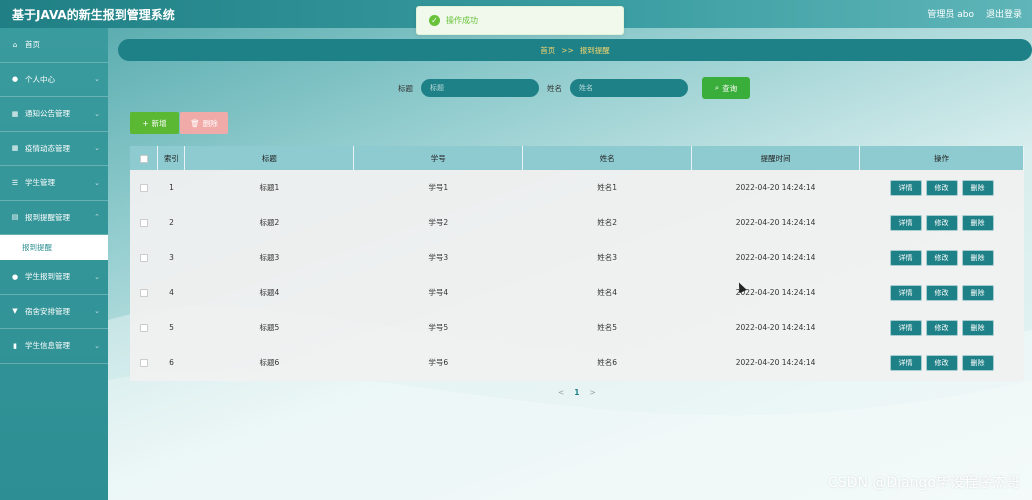  Describe the element at coordinates (210, 123) in the screenshot. I see `delete-button-label: 删除` at that location.